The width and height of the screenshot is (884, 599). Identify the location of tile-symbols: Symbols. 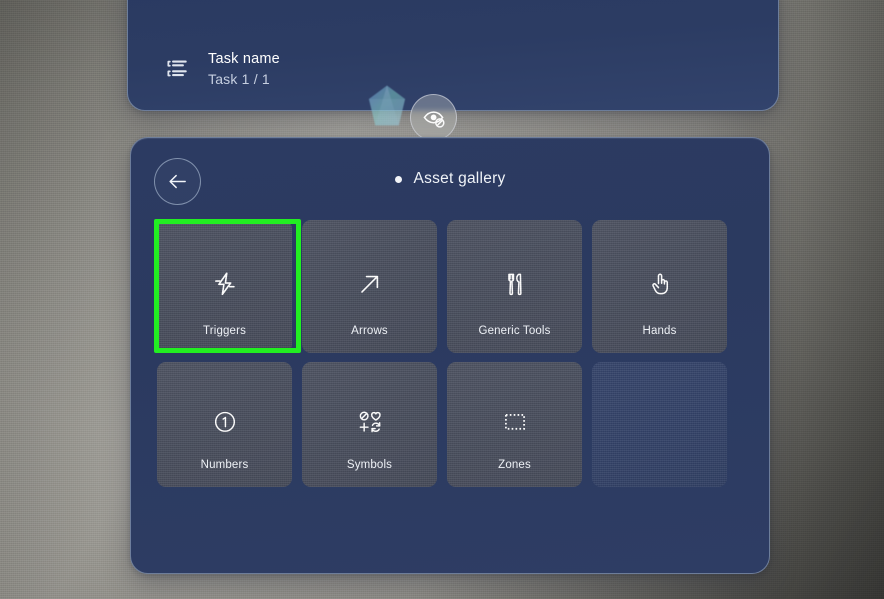
(369, 424).